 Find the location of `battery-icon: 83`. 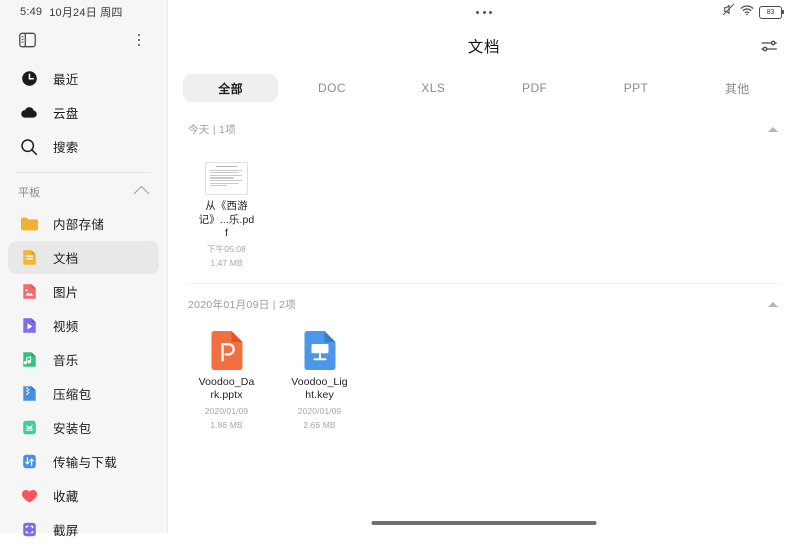

battery-icon: 83 is located at coordinates (772, 12).